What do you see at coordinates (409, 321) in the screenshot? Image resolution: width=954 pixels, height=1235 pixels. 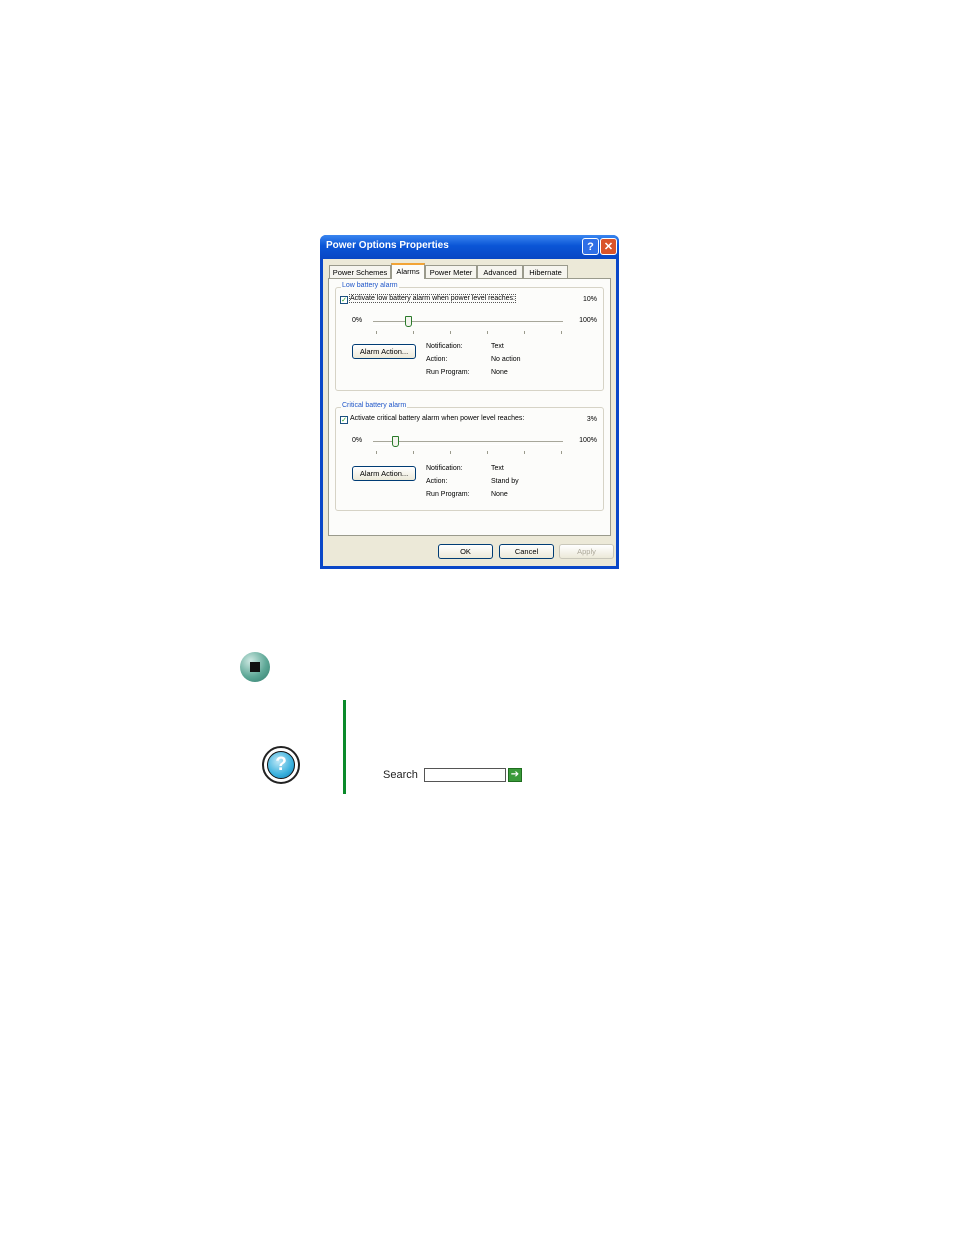 I see `low-slider-thumb` at bounding box center [409, 321].